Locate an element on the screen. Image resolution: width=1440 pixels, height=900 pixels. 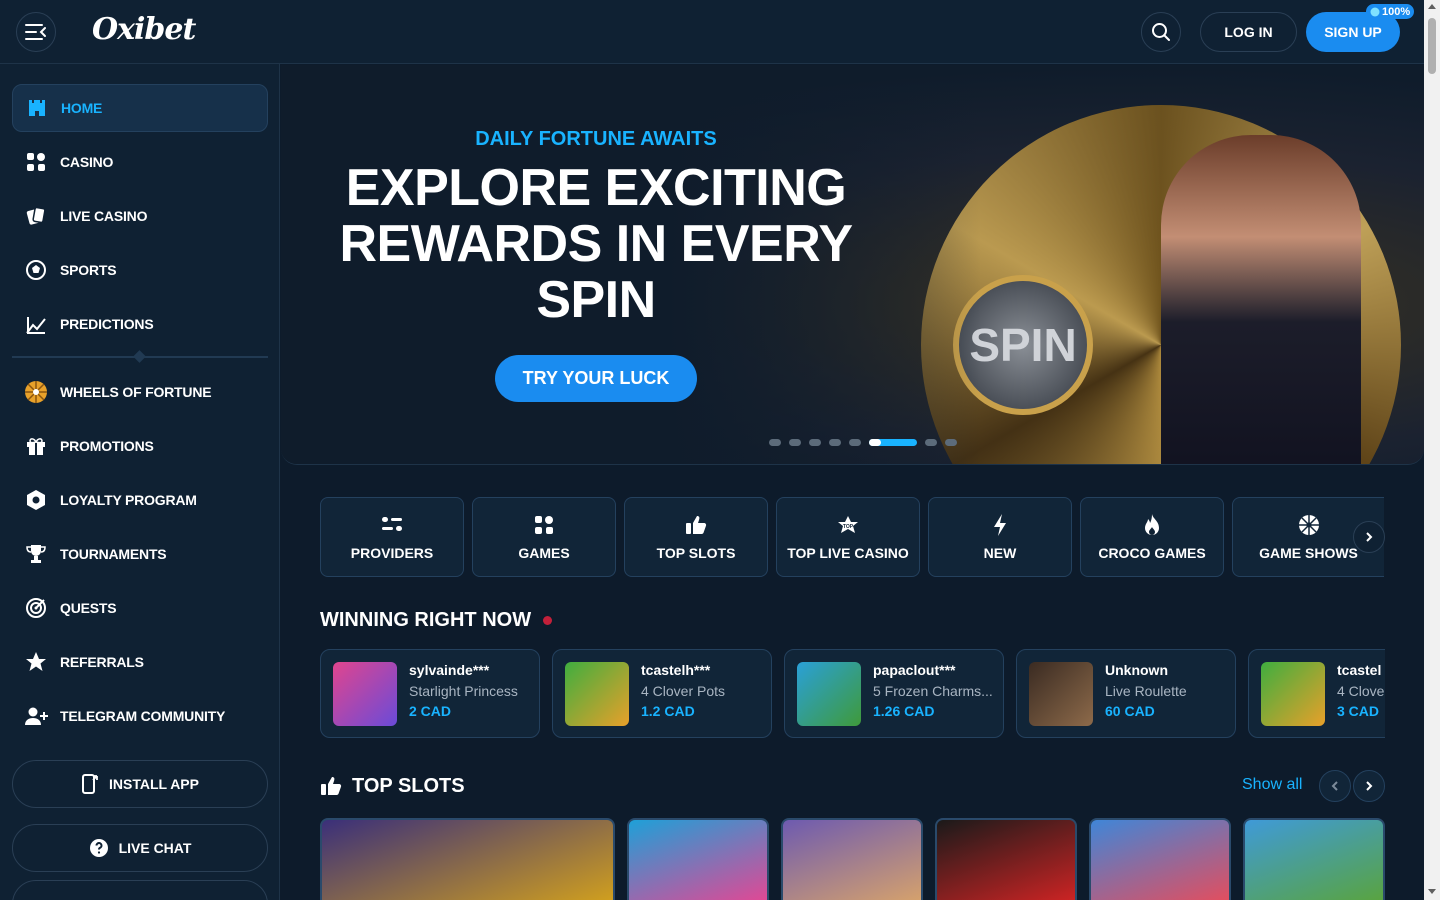
hero-title: EXPLORE EXCITING REWARDS IN EVERY SPIN is located at coordinates (596, 244).